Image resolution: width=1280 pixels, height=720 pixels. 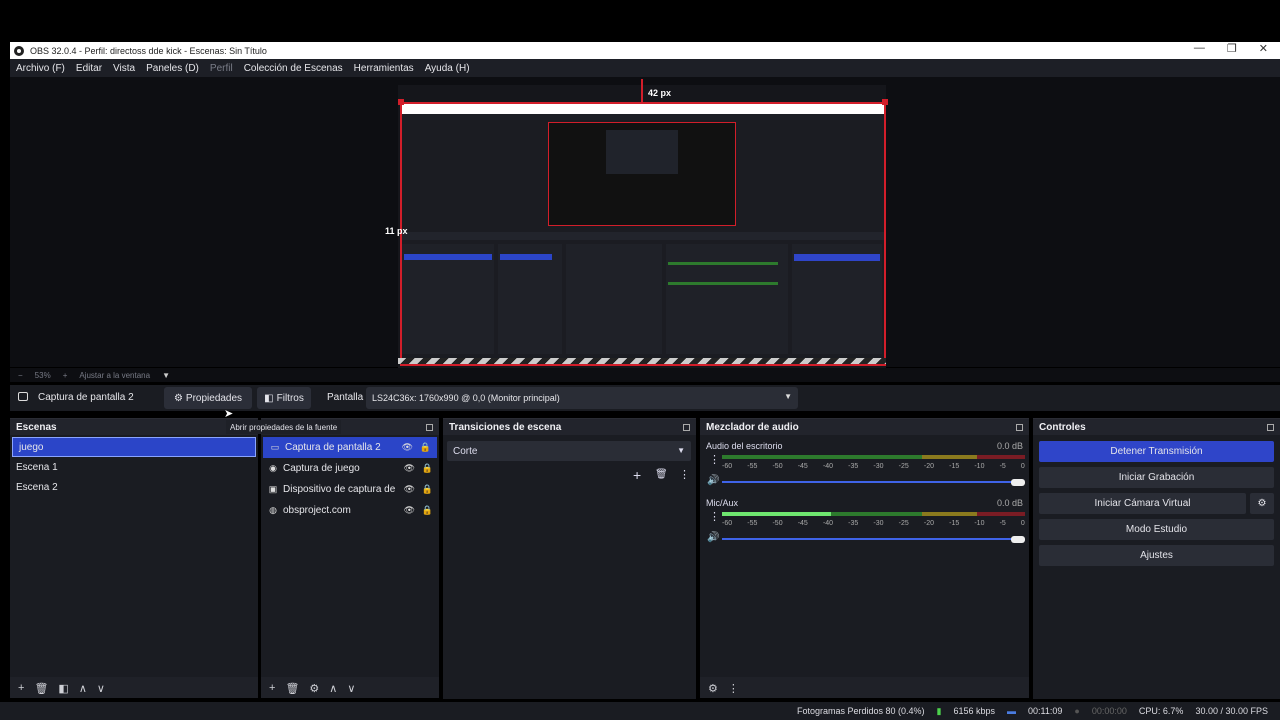 What do you see at coordinates (43, 375) in the screenshot?
I see `zoom-percent: 53%` at bounding box center [43, 375].